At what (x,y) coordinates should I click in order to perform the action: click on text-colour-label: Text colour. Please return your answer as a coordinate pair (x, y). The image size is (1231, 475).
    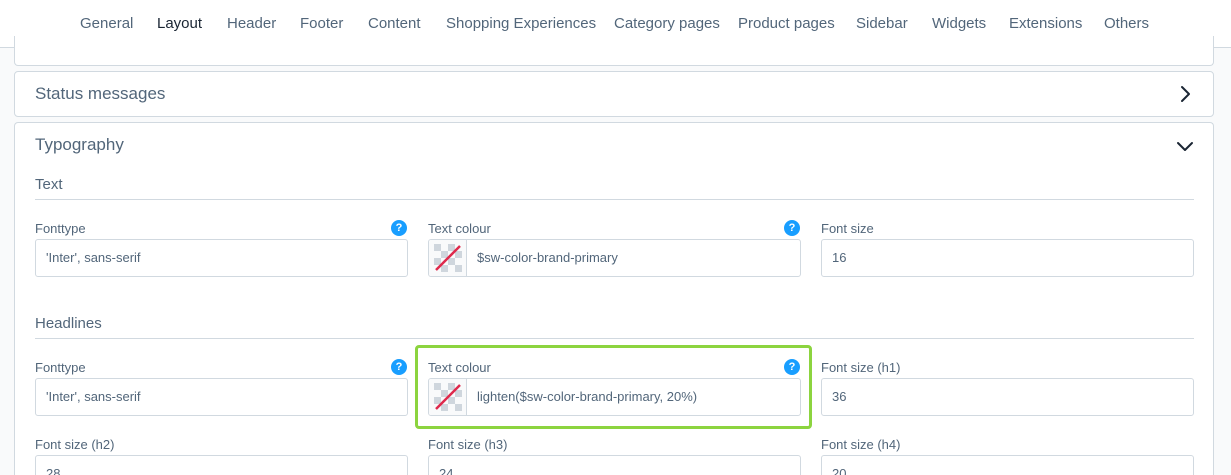
    Looking at the image, I should click on (459, 228).